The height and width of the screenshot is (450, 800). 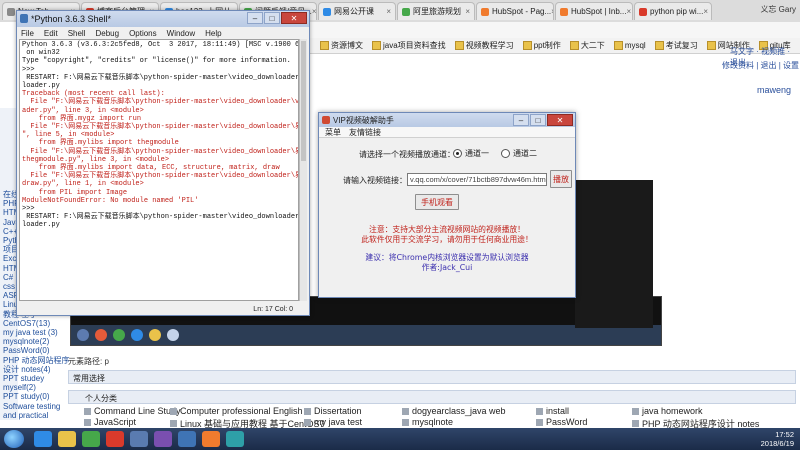 I want to click on vip-menu-links: 友情链接, so click(x=365, y=132).